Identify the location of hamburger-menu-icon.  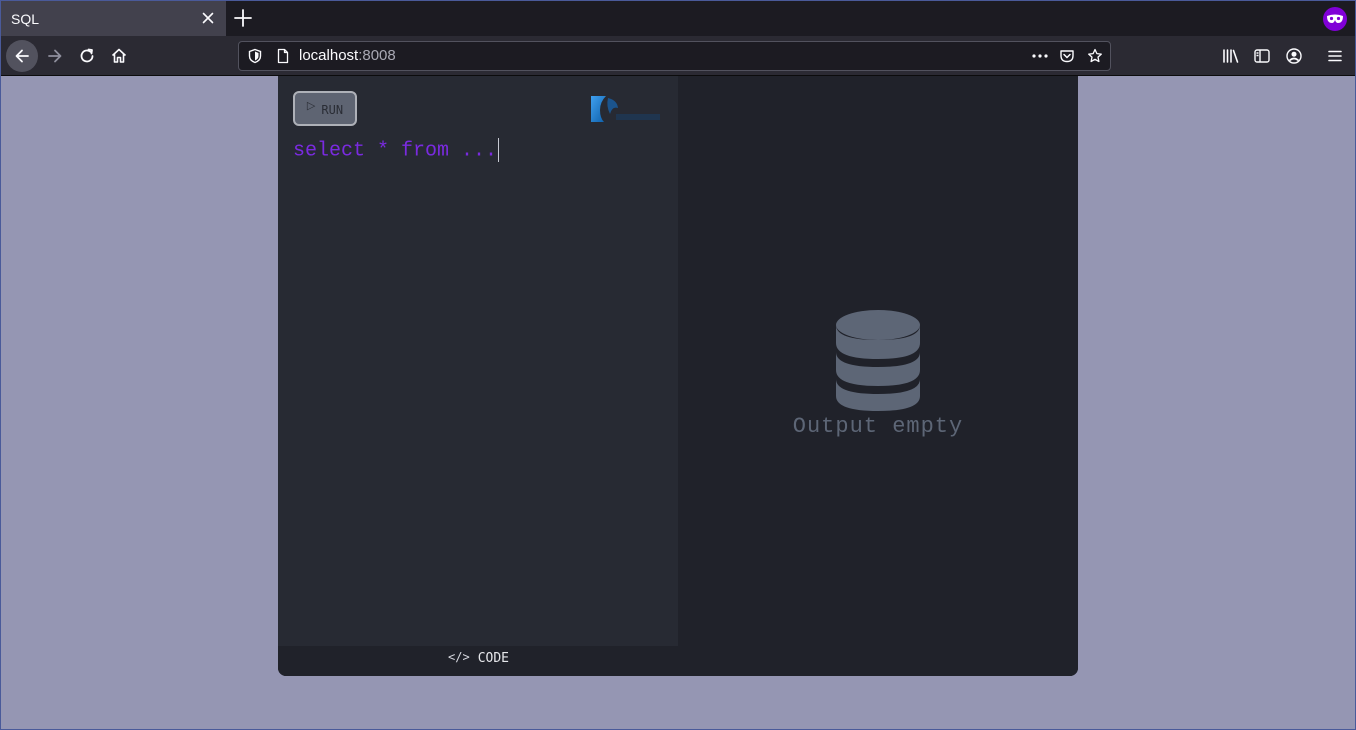
(1335, 56).